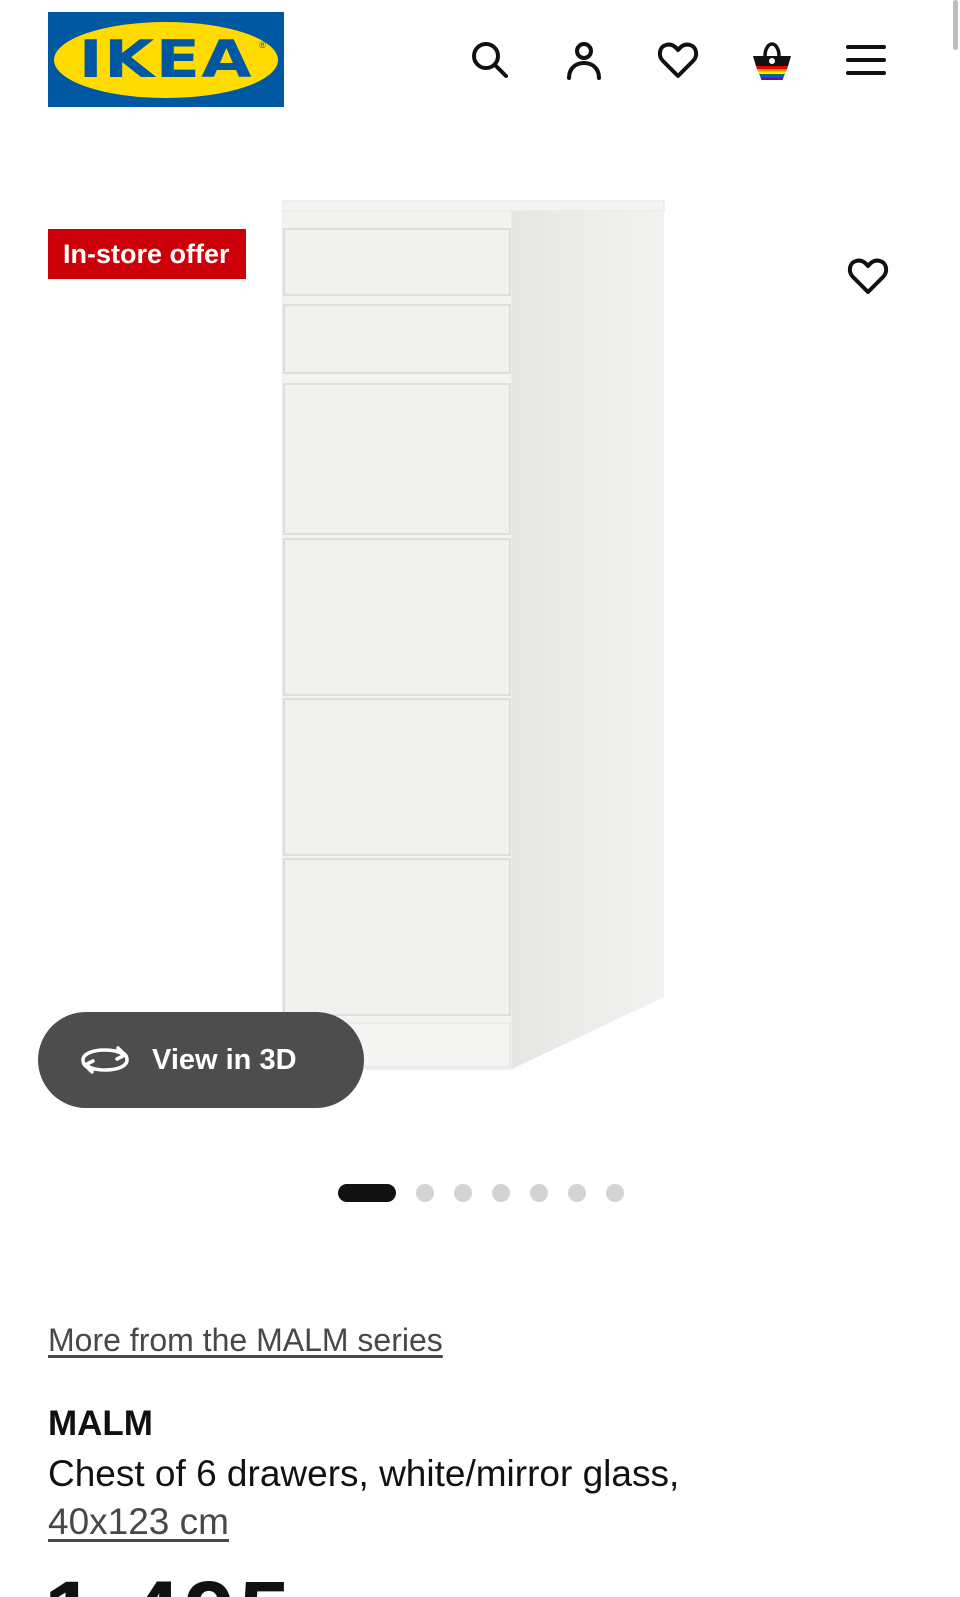 This screenshot has height=1597, width=960. I want to click on header-icon-bar, so click(678, 60).